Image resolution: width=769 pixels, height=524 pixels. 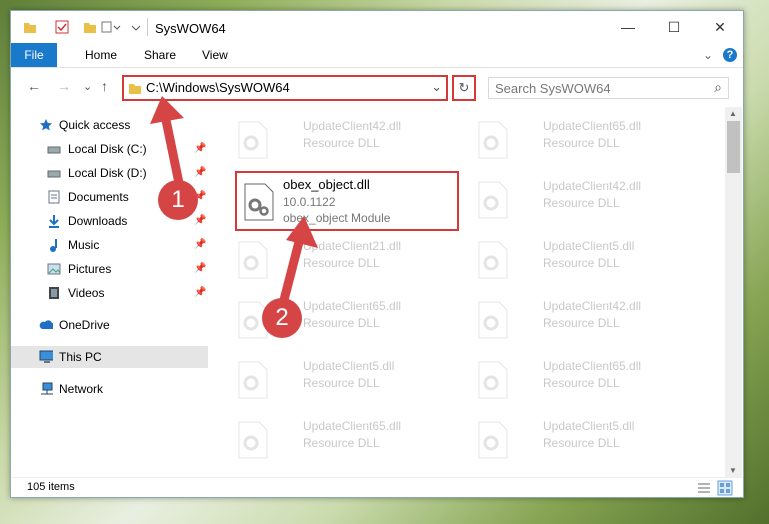 What do you see at coordinates (167, 110) in the screenshot?
I see `arrow-1-head` at bounding box center [167, 110].